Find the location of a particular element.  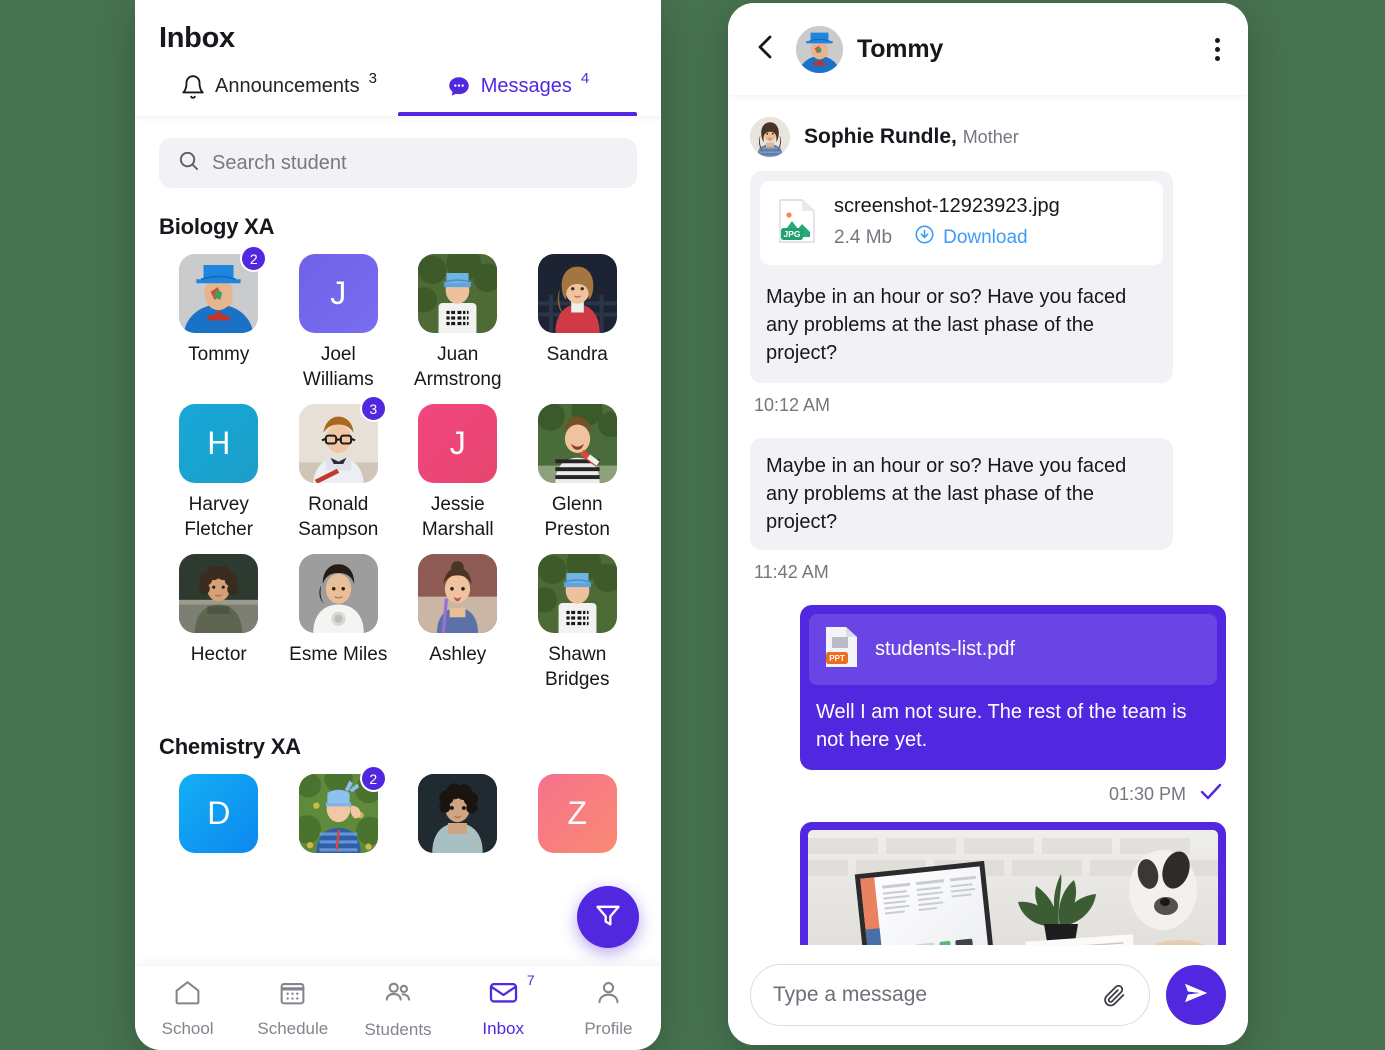

paperclip-icon is located at coordinates (1114, 995).